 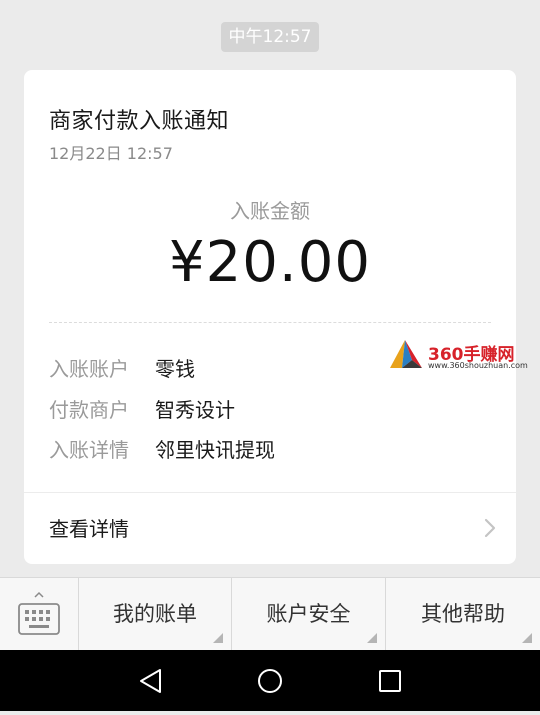 I want to click on watermark-triangle-icon, so click(x=406, y=354).